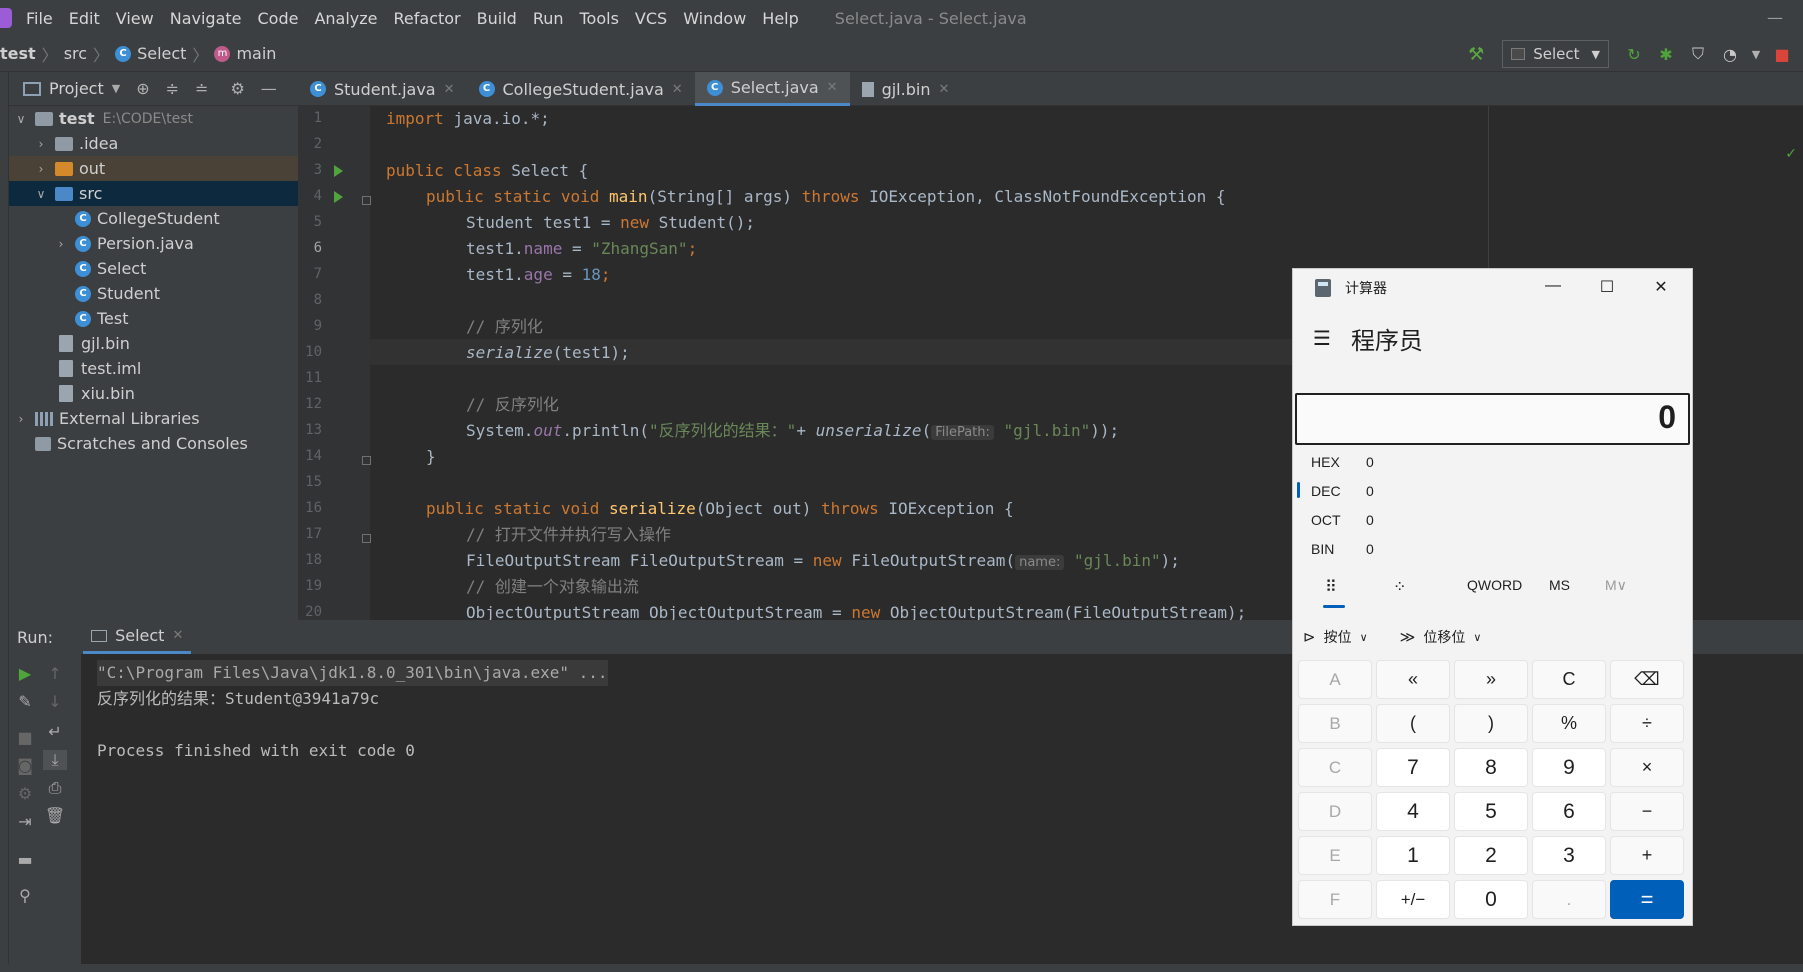  I want to click on scroll-to-end-icon: ⤓, so click(55, 760).